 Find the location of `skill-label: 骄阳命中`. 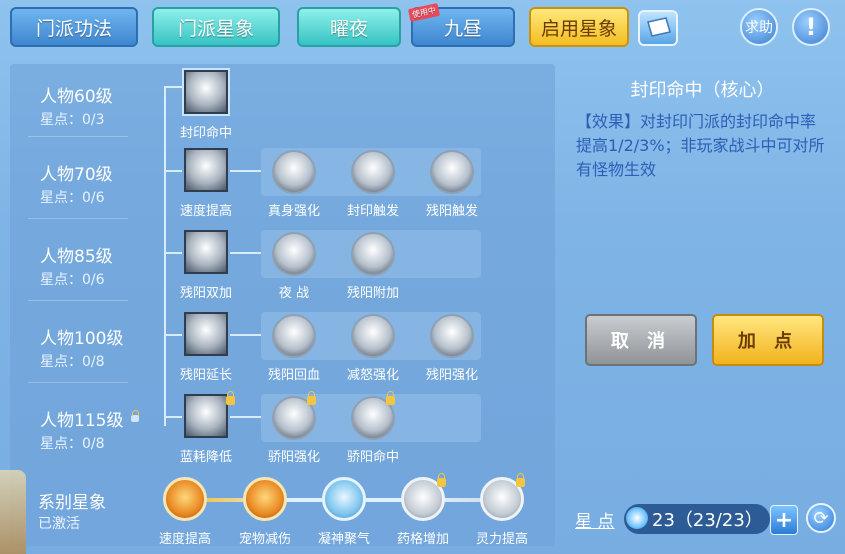

skill-label: 骄阳命中 is located at coordinates (372, 457).